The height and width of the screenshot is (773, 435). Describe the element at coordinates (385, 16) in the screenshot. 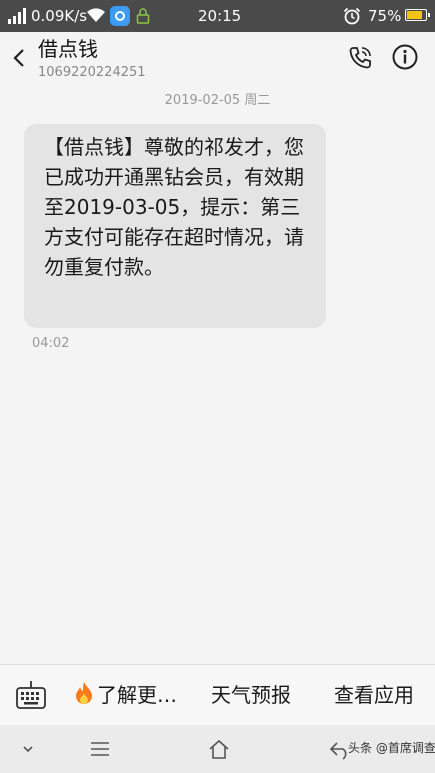

I see `battery-percentage: 75%` at that location.